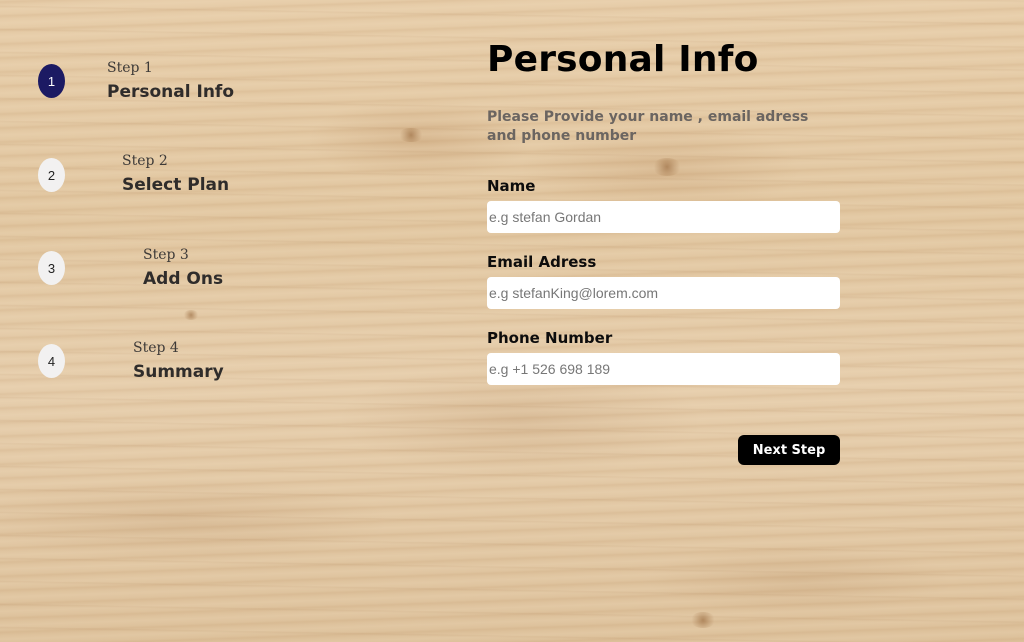 The image size is (1024, 642). I want to click on email-input, so click(663, 293).